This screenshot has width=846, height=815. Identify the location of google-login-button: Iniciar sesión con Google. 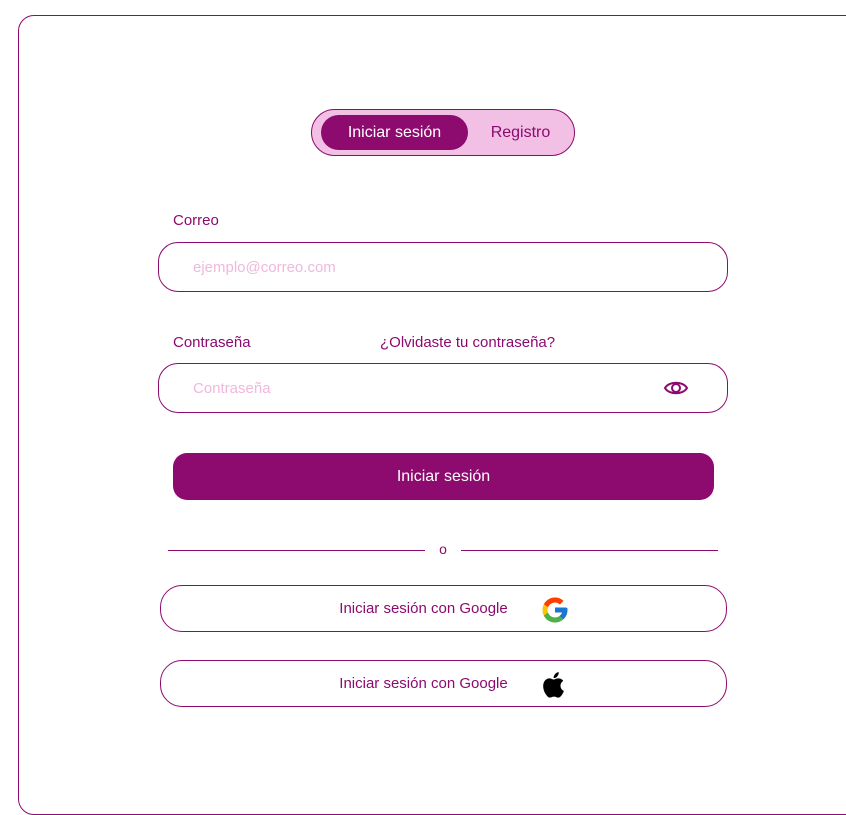
(443, 608).